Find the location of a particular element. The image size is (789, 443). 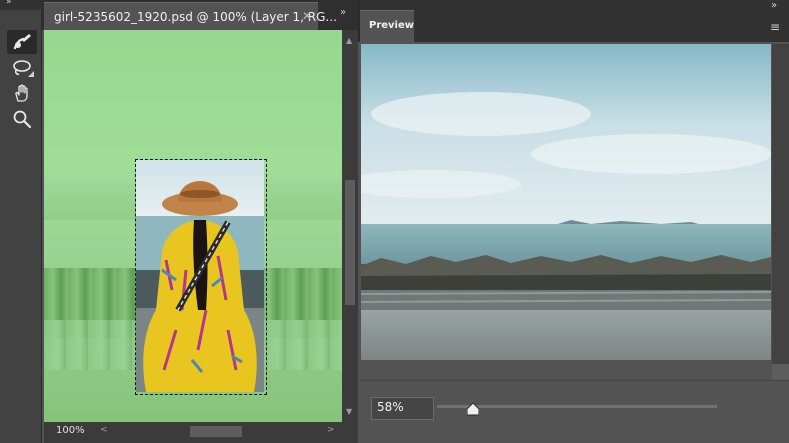

canvas-vertical-scrollbar: ▲ ▼ is located at coordinates (350, 226).